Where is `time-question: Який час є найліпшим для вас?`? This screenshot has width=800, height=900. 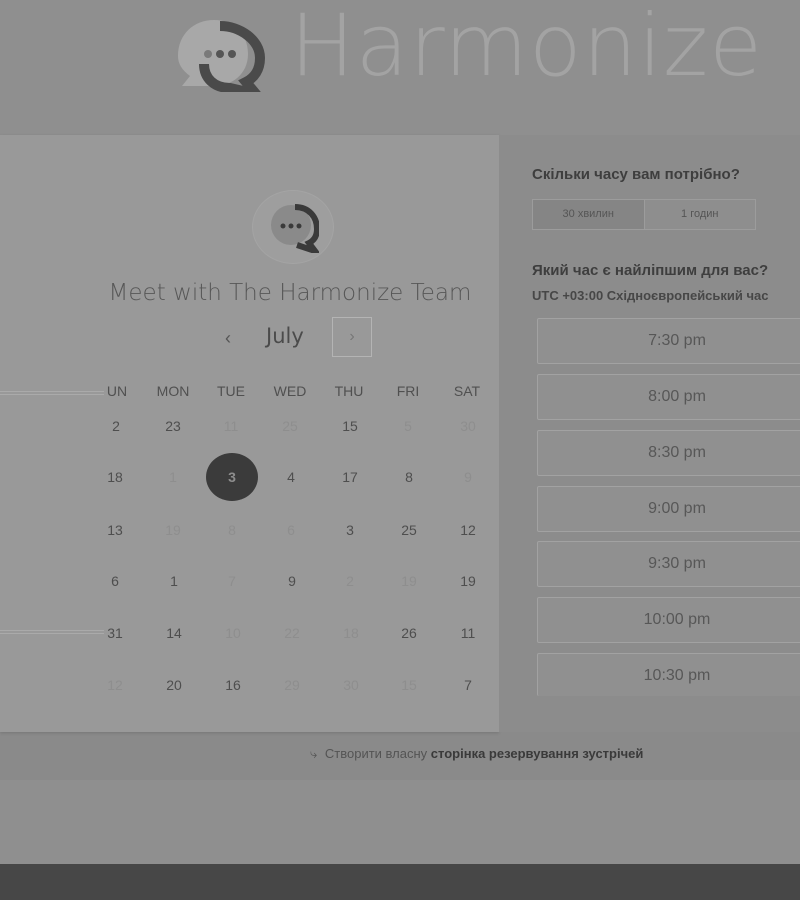
time-question: Який час є найліпшим для вас? is located at coordinates (650, 270).